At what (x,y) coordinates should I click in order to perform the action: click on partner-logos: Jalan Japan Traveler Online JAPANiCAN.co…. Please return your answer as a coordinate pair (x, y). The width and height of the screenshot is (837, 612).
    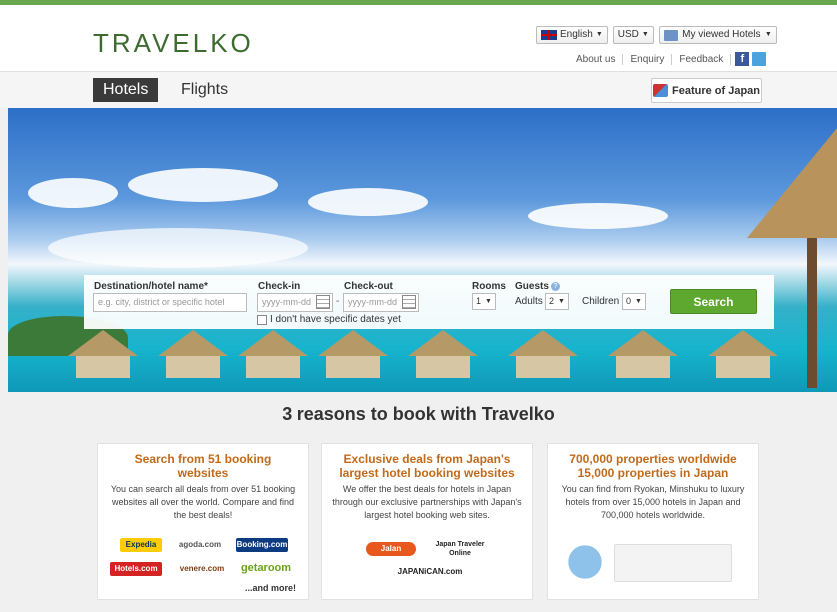
    Looking at the image, I should click on (427, 562).